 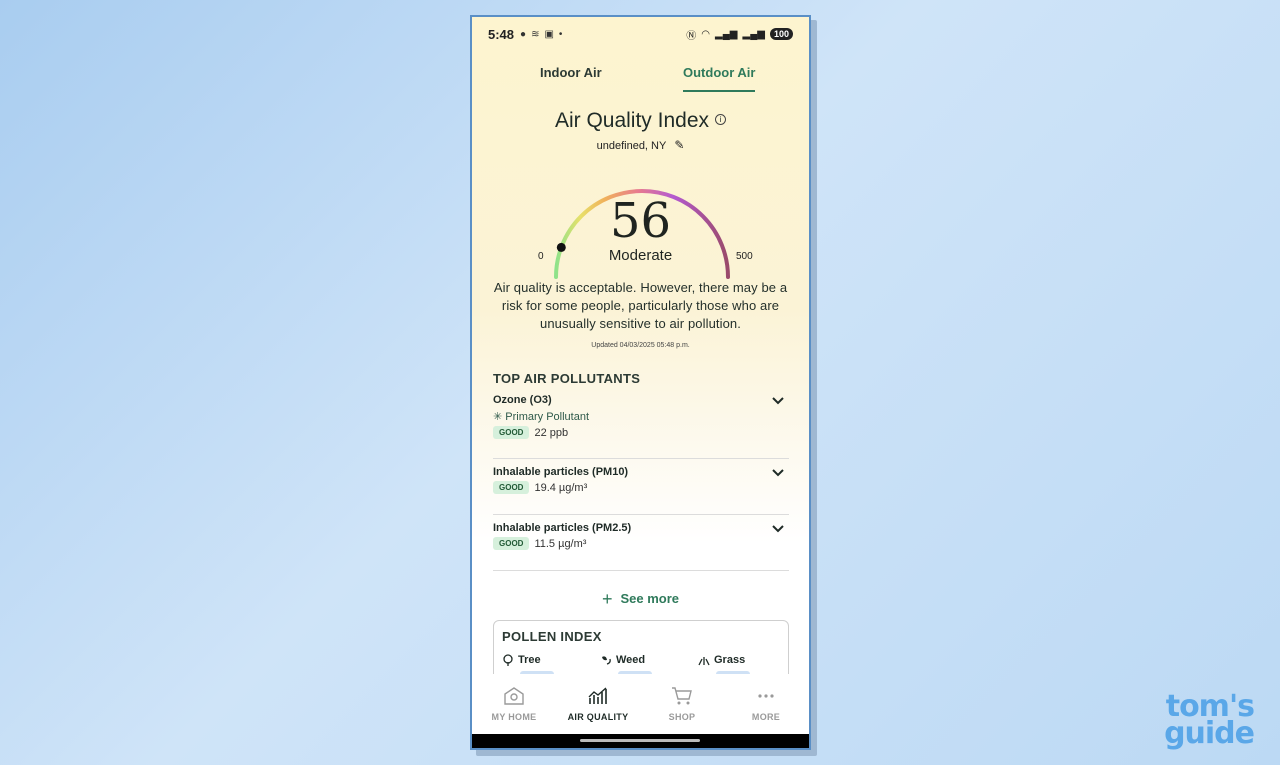 I want to click on logo-line-2: guide, so click(x=1209, y=733).